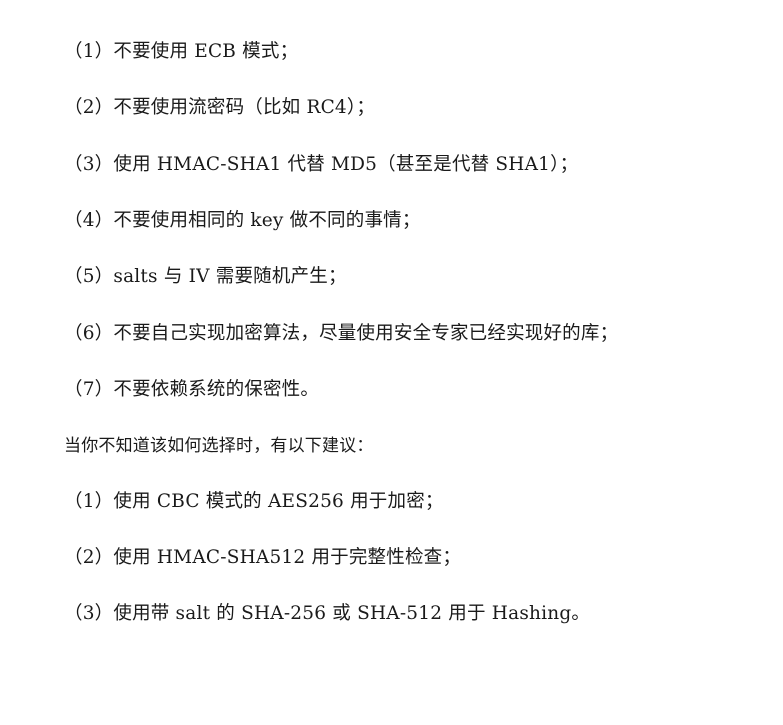 Image resolution: width=783 pixels, height=725 pixels. I want to click on rule-7: （7）不要依赖系统的保密性。, so click(192, 389).